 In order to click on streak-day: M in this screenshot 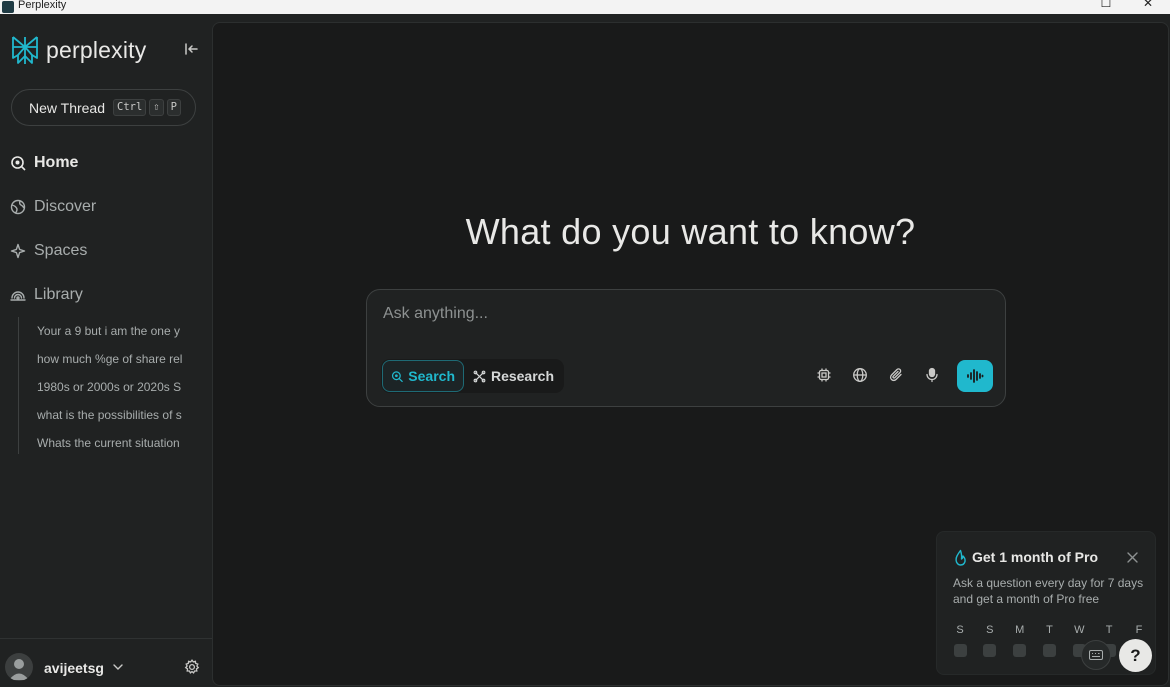, I will do `click(1020, 640)`.